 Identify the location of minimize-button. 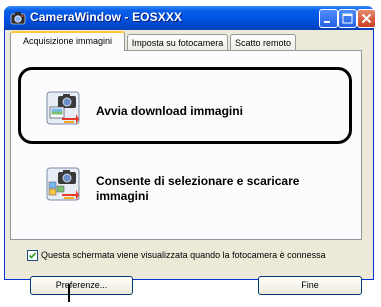
(328, 18).